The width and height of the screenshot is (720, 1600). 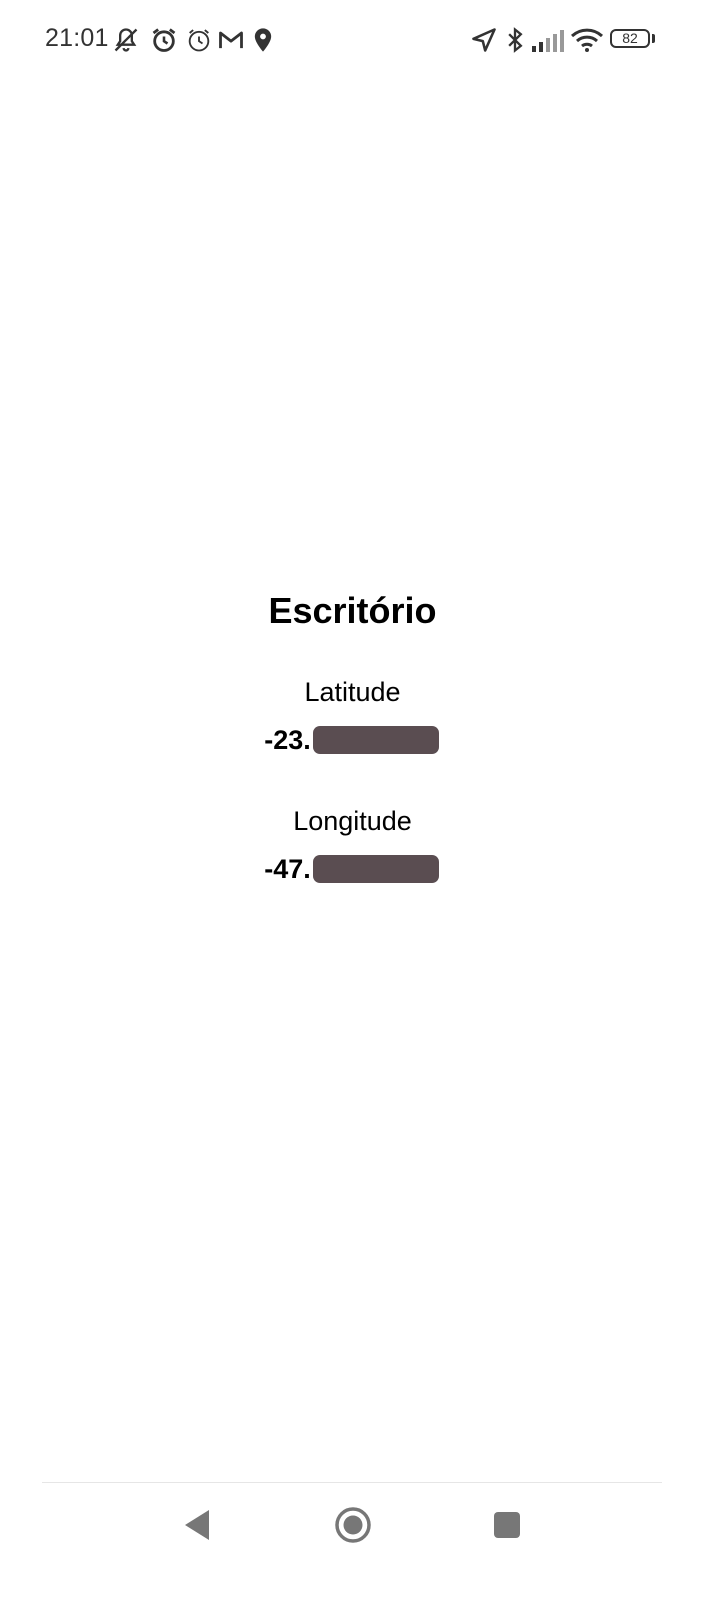 What do you see at coordinates (548, 40) in the screenshot?
I see `signal-icon` at bounding box center [548, 40].